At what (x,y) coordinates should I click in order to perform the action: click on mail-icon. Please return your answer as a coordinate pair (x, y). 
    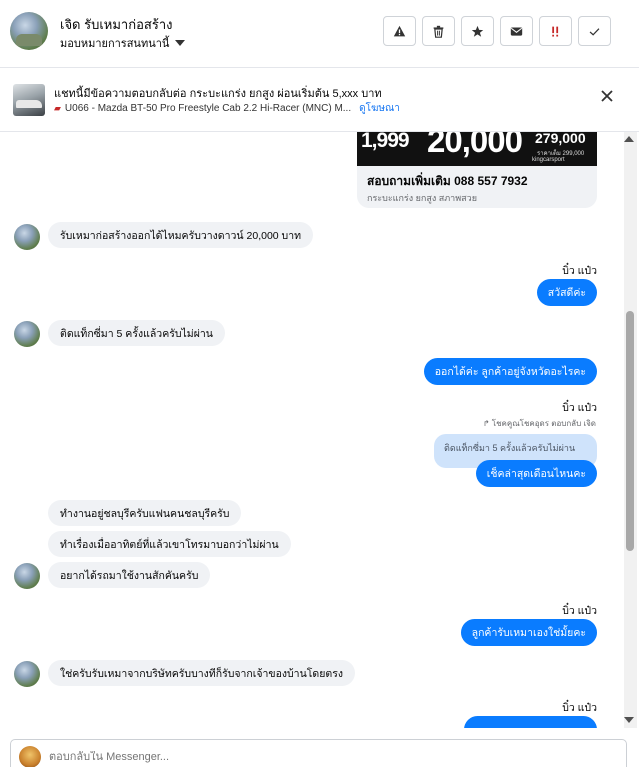
    Looking at the image, I should click on (516, 31).